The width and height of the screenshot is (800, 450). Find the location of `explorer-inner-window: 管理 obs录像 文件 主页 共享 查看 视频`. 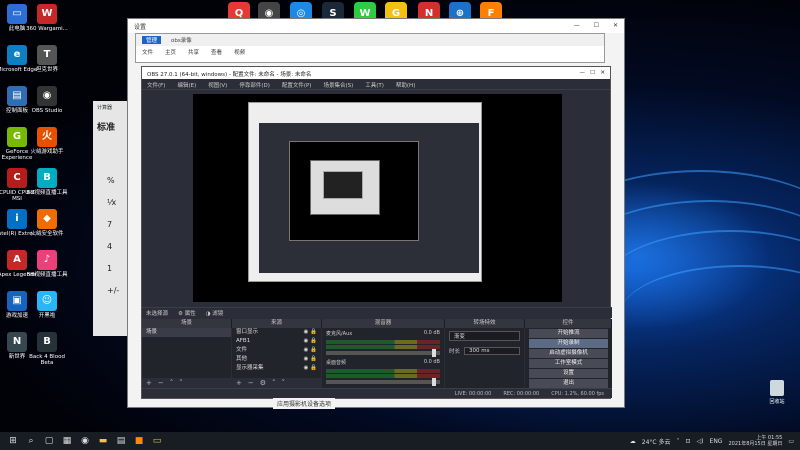

explorer-inner-window: 管理 obs录像 文件 主页 共享 查看 视频 is located at coordinates (370, 48).